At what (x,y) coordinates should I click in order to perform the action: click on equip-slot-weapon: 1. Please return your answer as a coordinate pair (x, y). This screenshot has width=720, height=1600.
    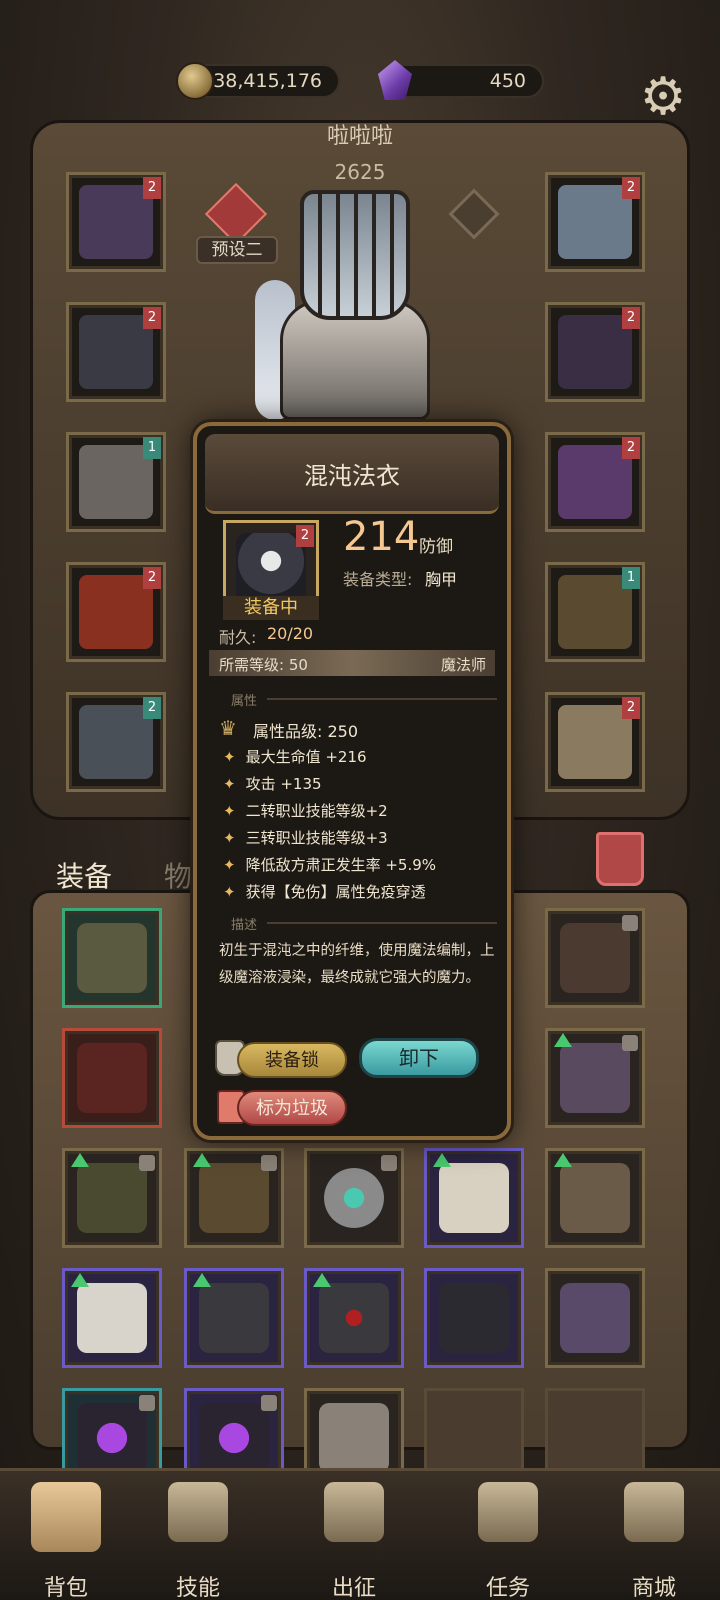
    Looking at the image, I should click on (595, 612).